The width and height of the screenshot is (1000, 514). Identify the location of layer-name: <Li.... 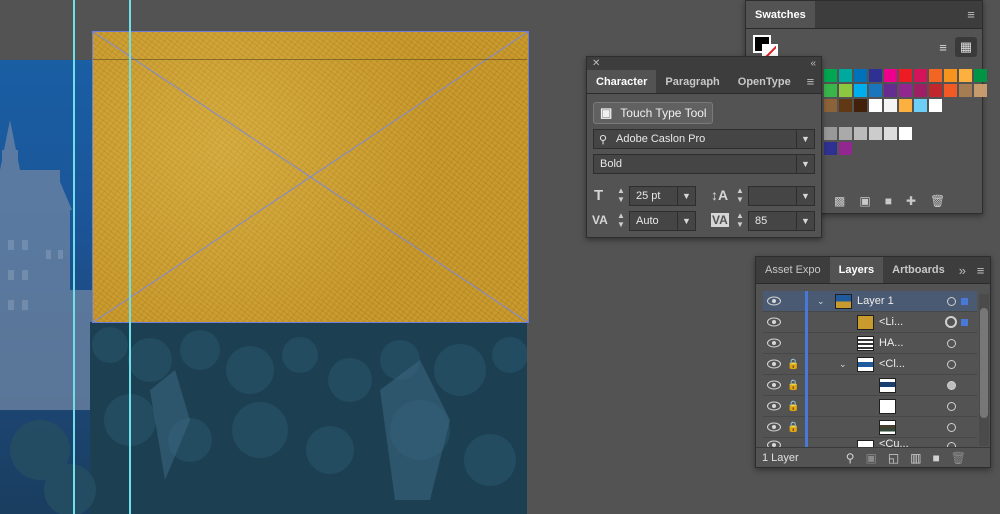
(891, 322).